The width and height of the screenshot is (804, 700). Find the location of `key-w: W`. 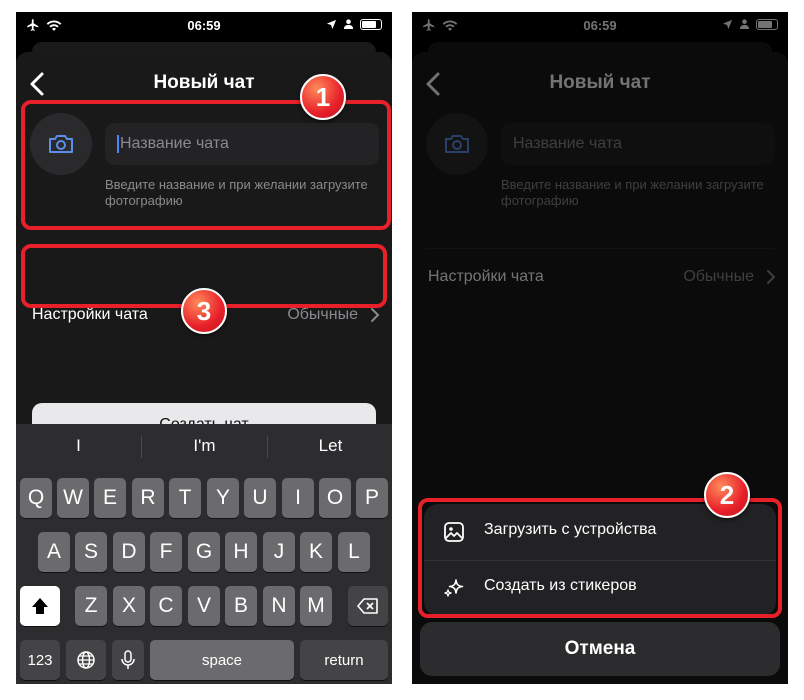

key-w: W is located at coordinates (73, 498).